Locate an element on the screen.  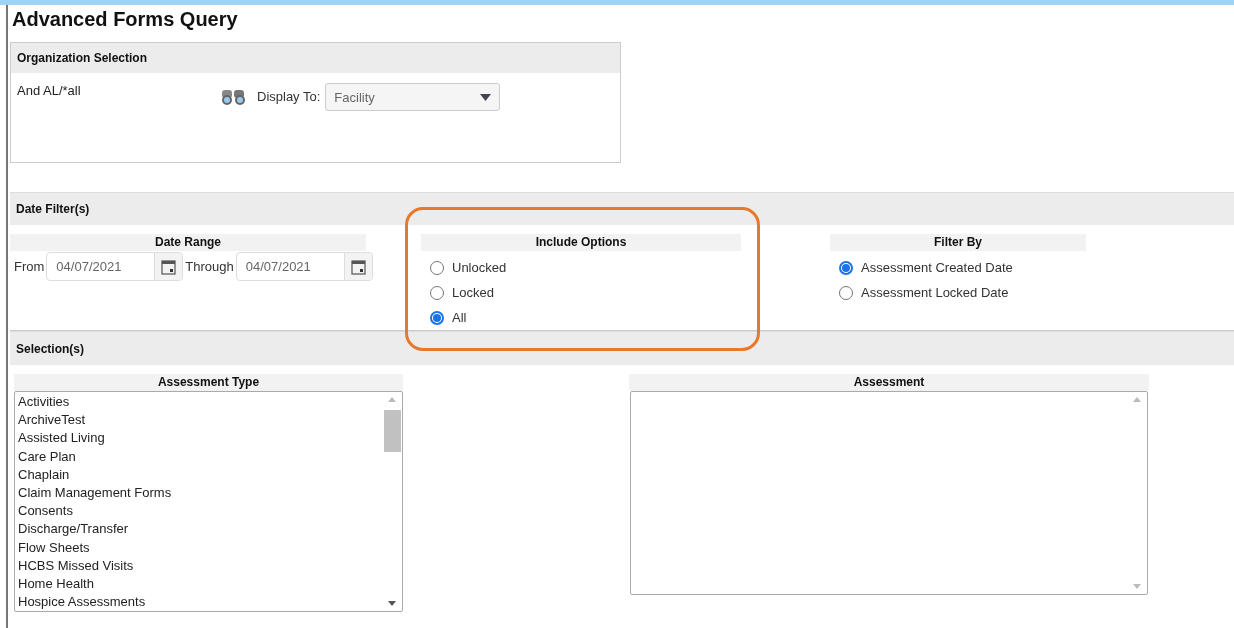
page-title: Advanced Forms Query is located at coordinates (125, 19).